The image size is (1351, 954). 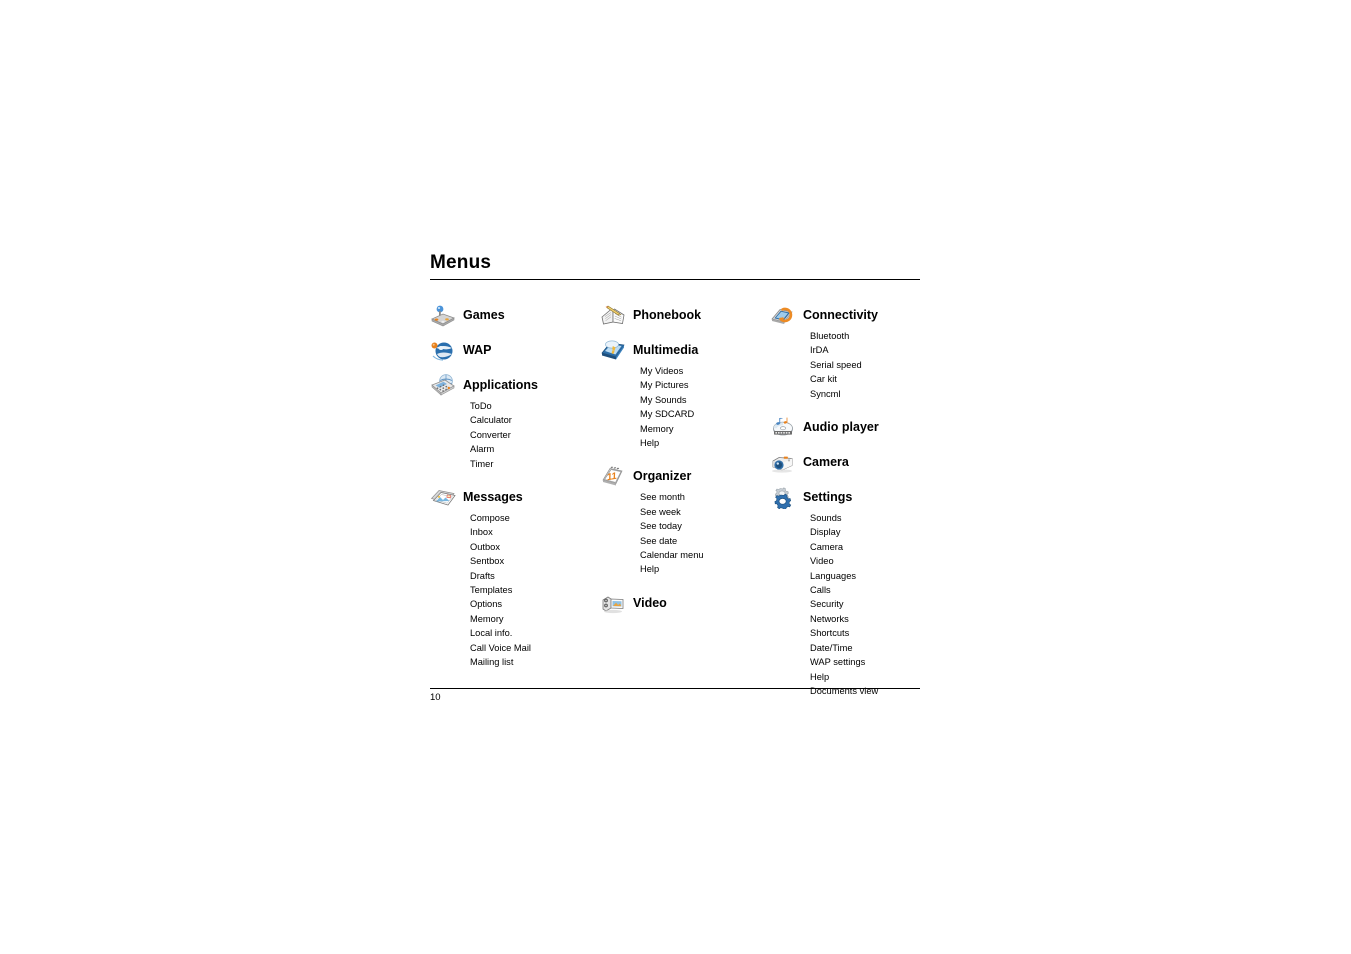 What do you see at coordinates (535, 633) in the screenshot?
I see `menu-sub-item: Local info.` at bounding box center [535, 633].